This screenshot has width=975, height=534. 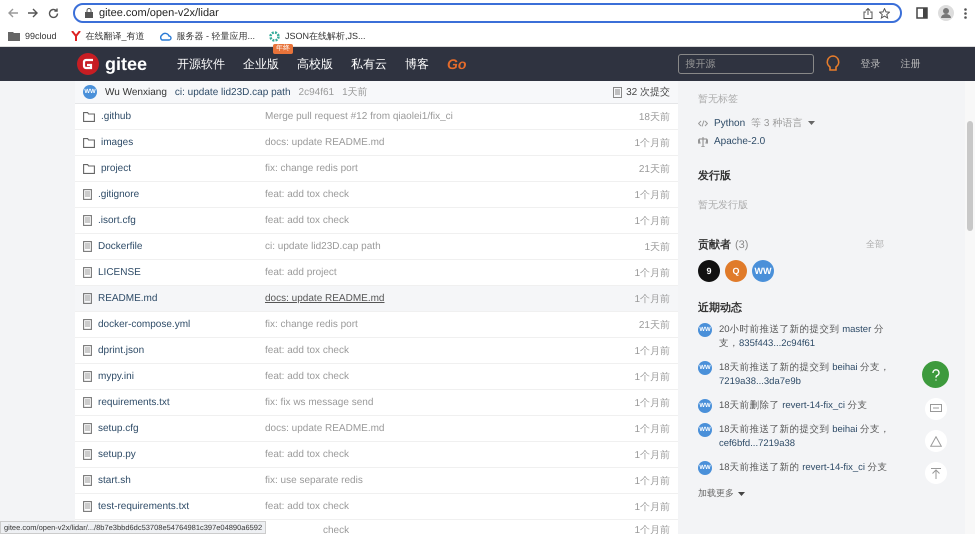 I want to click on nav-link: 私有云, so click(x=369, y=64).